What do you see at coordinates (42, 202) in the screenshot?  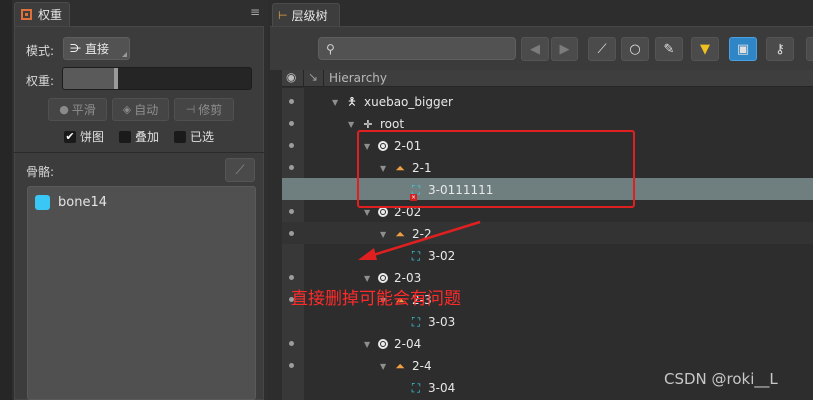 I see `bone-color-swatch` at bounding box center [42, 202].